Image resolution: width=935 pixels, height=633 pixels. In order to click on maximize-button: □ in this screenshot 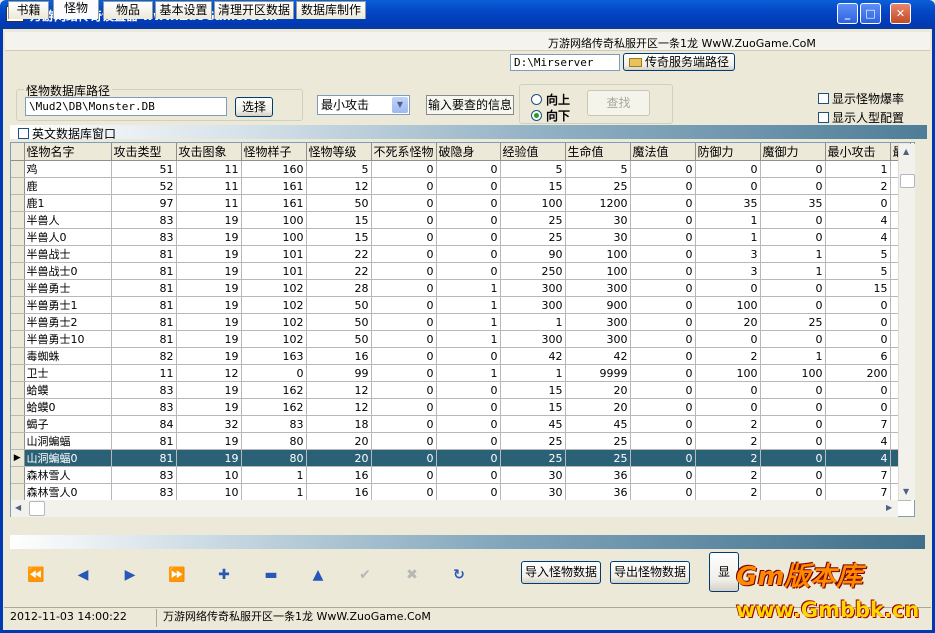, I will do `click(870, 13)`.